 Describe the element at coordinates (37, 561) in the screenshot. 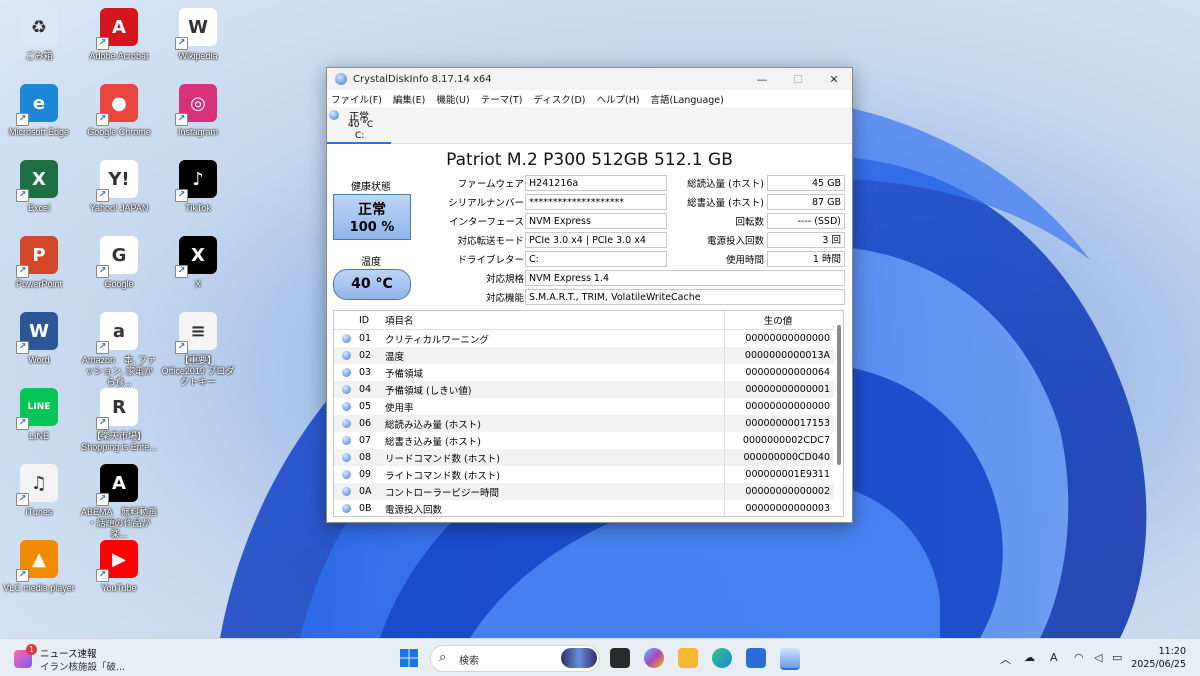

I see `vlc-icon: ▲ ↗` at that location.